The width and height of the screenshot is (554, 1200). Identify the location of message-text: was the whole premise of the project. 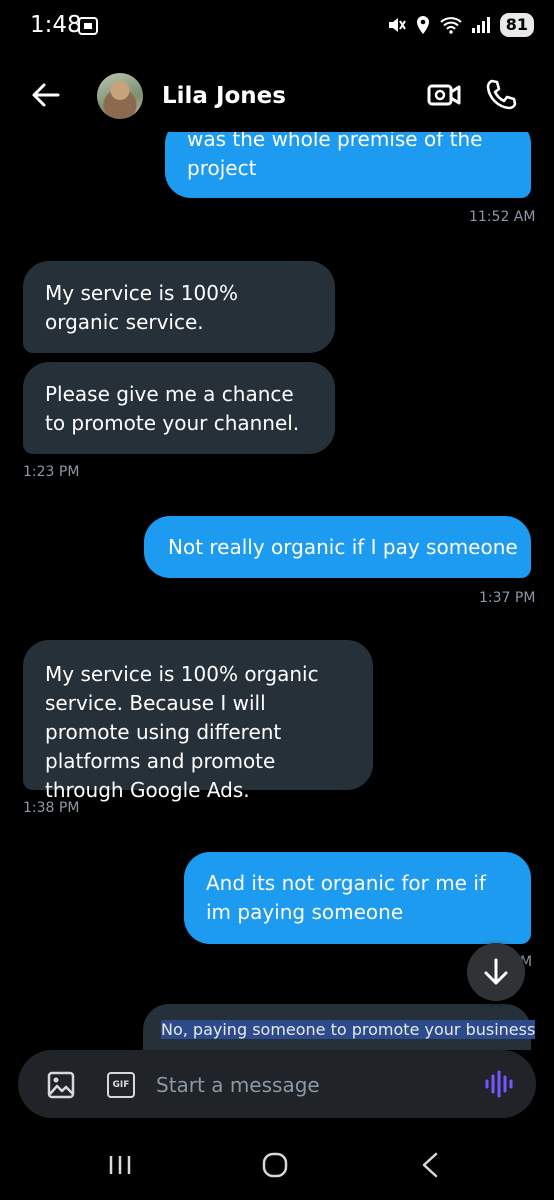
(335, 156).